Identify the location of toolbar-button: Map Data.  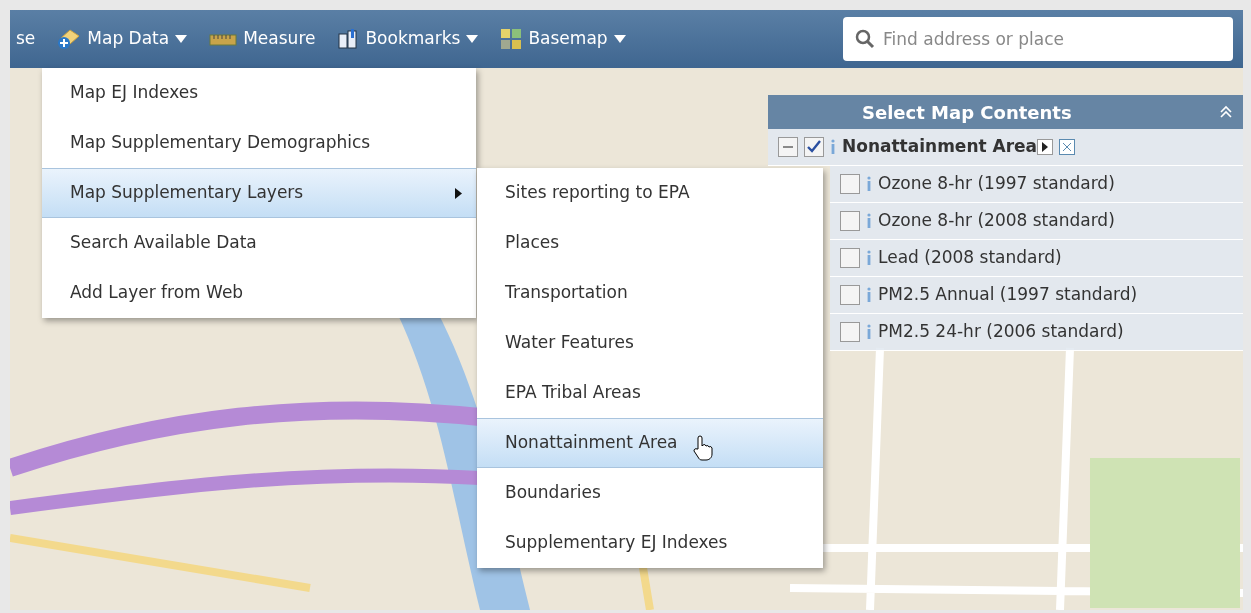
(122, 39).